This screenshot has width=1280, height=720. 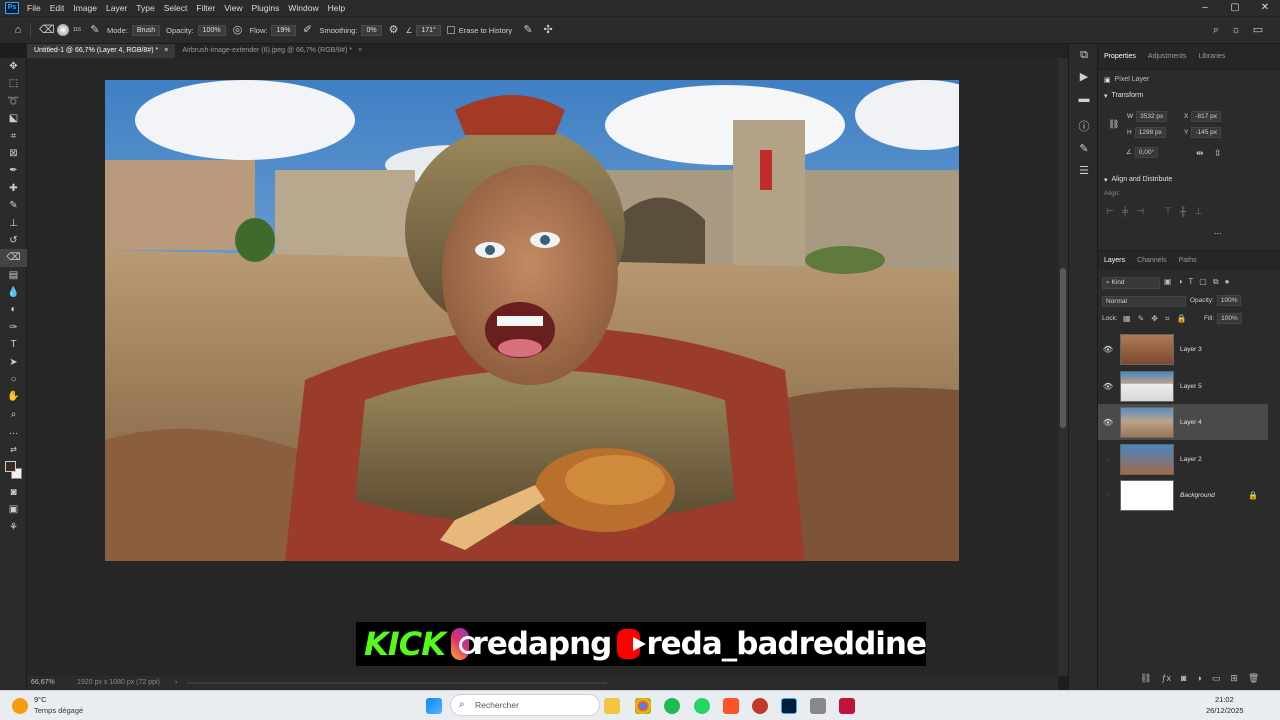 I want to click on zoom-level: 66,67%, so click(x=43, y=683).